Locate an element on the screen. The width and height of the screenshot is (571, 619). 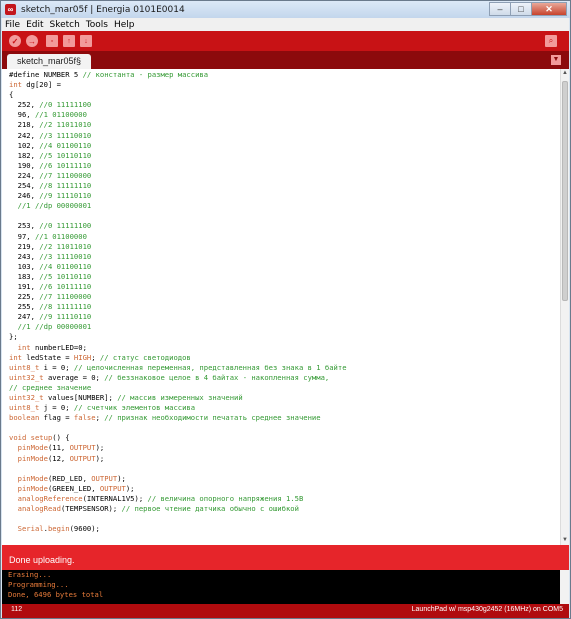
menu-file: File is located at coordinates (12, 25).